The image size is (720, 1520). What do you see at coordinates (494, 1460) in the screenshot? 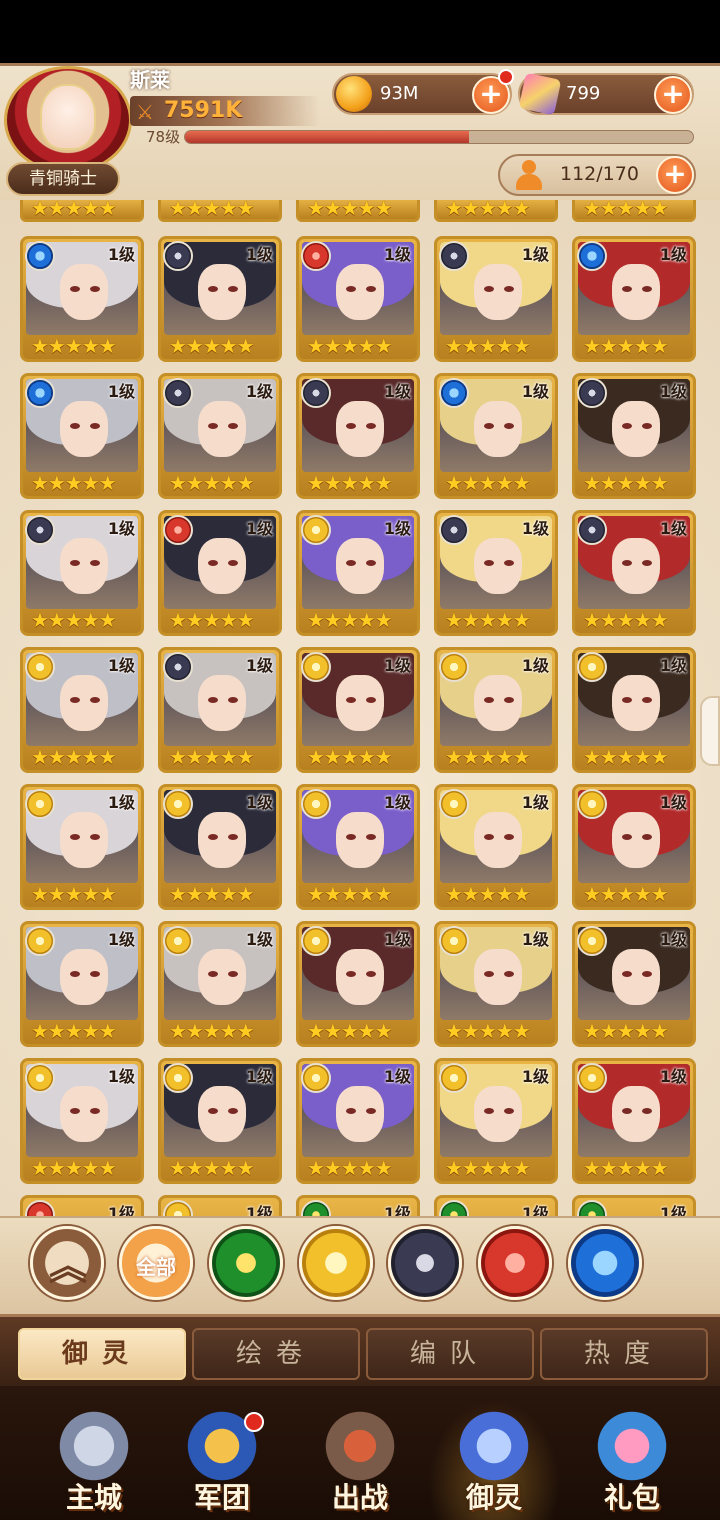
I see `nav-spirits: 御灵` at bounding box center [494, 1460].